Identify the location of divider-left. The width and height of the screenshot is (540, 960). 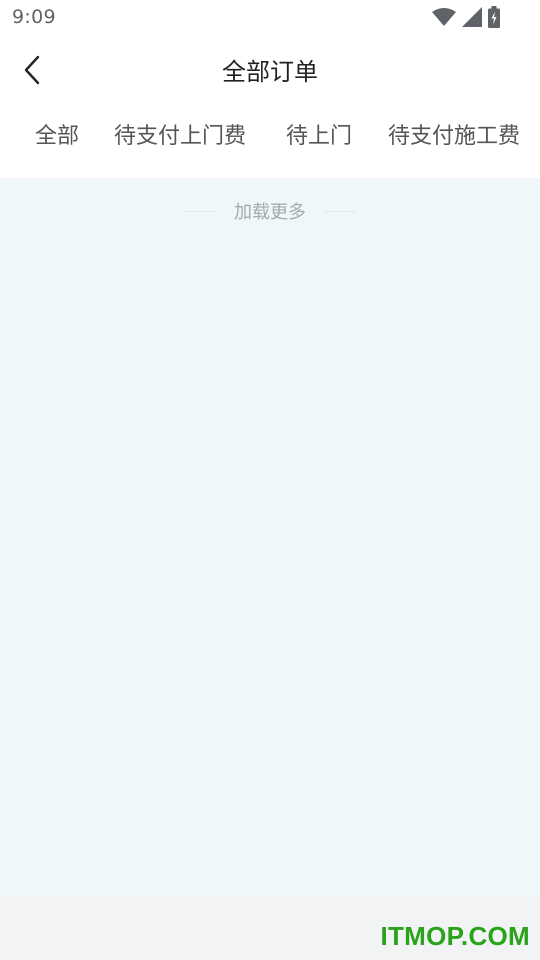
(200, 211).